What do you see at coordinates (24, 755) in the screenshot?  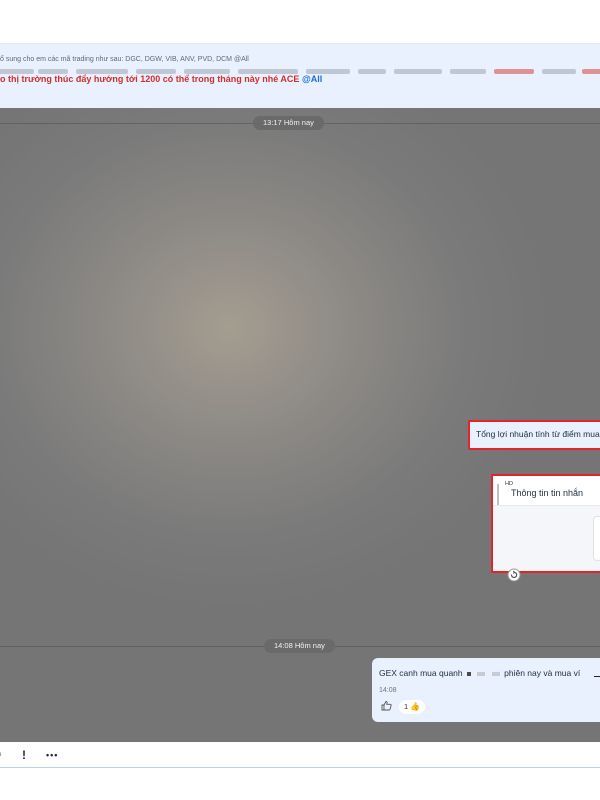 I see `important-message-button: !` at bounding box center [24, 755].